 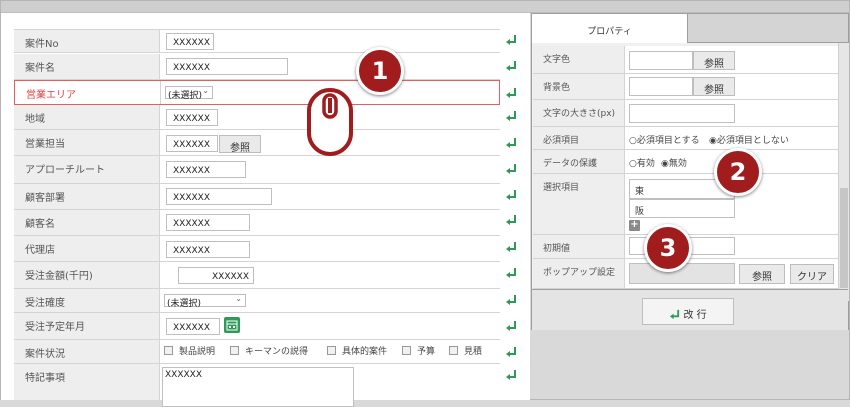 I want to click on checkbox-concrete-case: 具体的案件, so click(x=357, y=350).